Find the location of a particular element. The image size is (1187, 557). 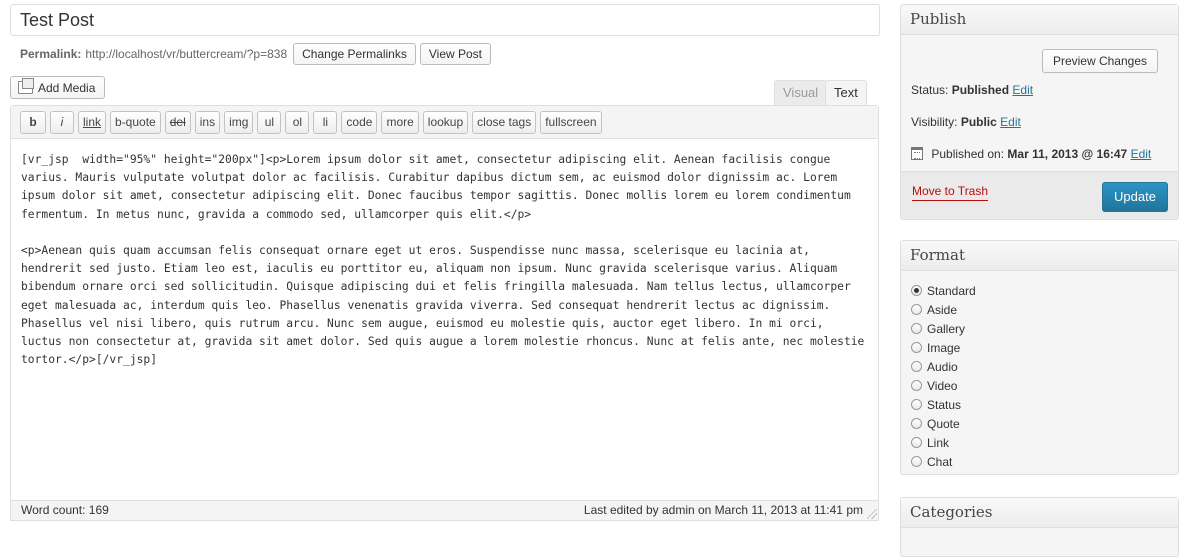

tab-text: Text is located at coordinates (846, 93).